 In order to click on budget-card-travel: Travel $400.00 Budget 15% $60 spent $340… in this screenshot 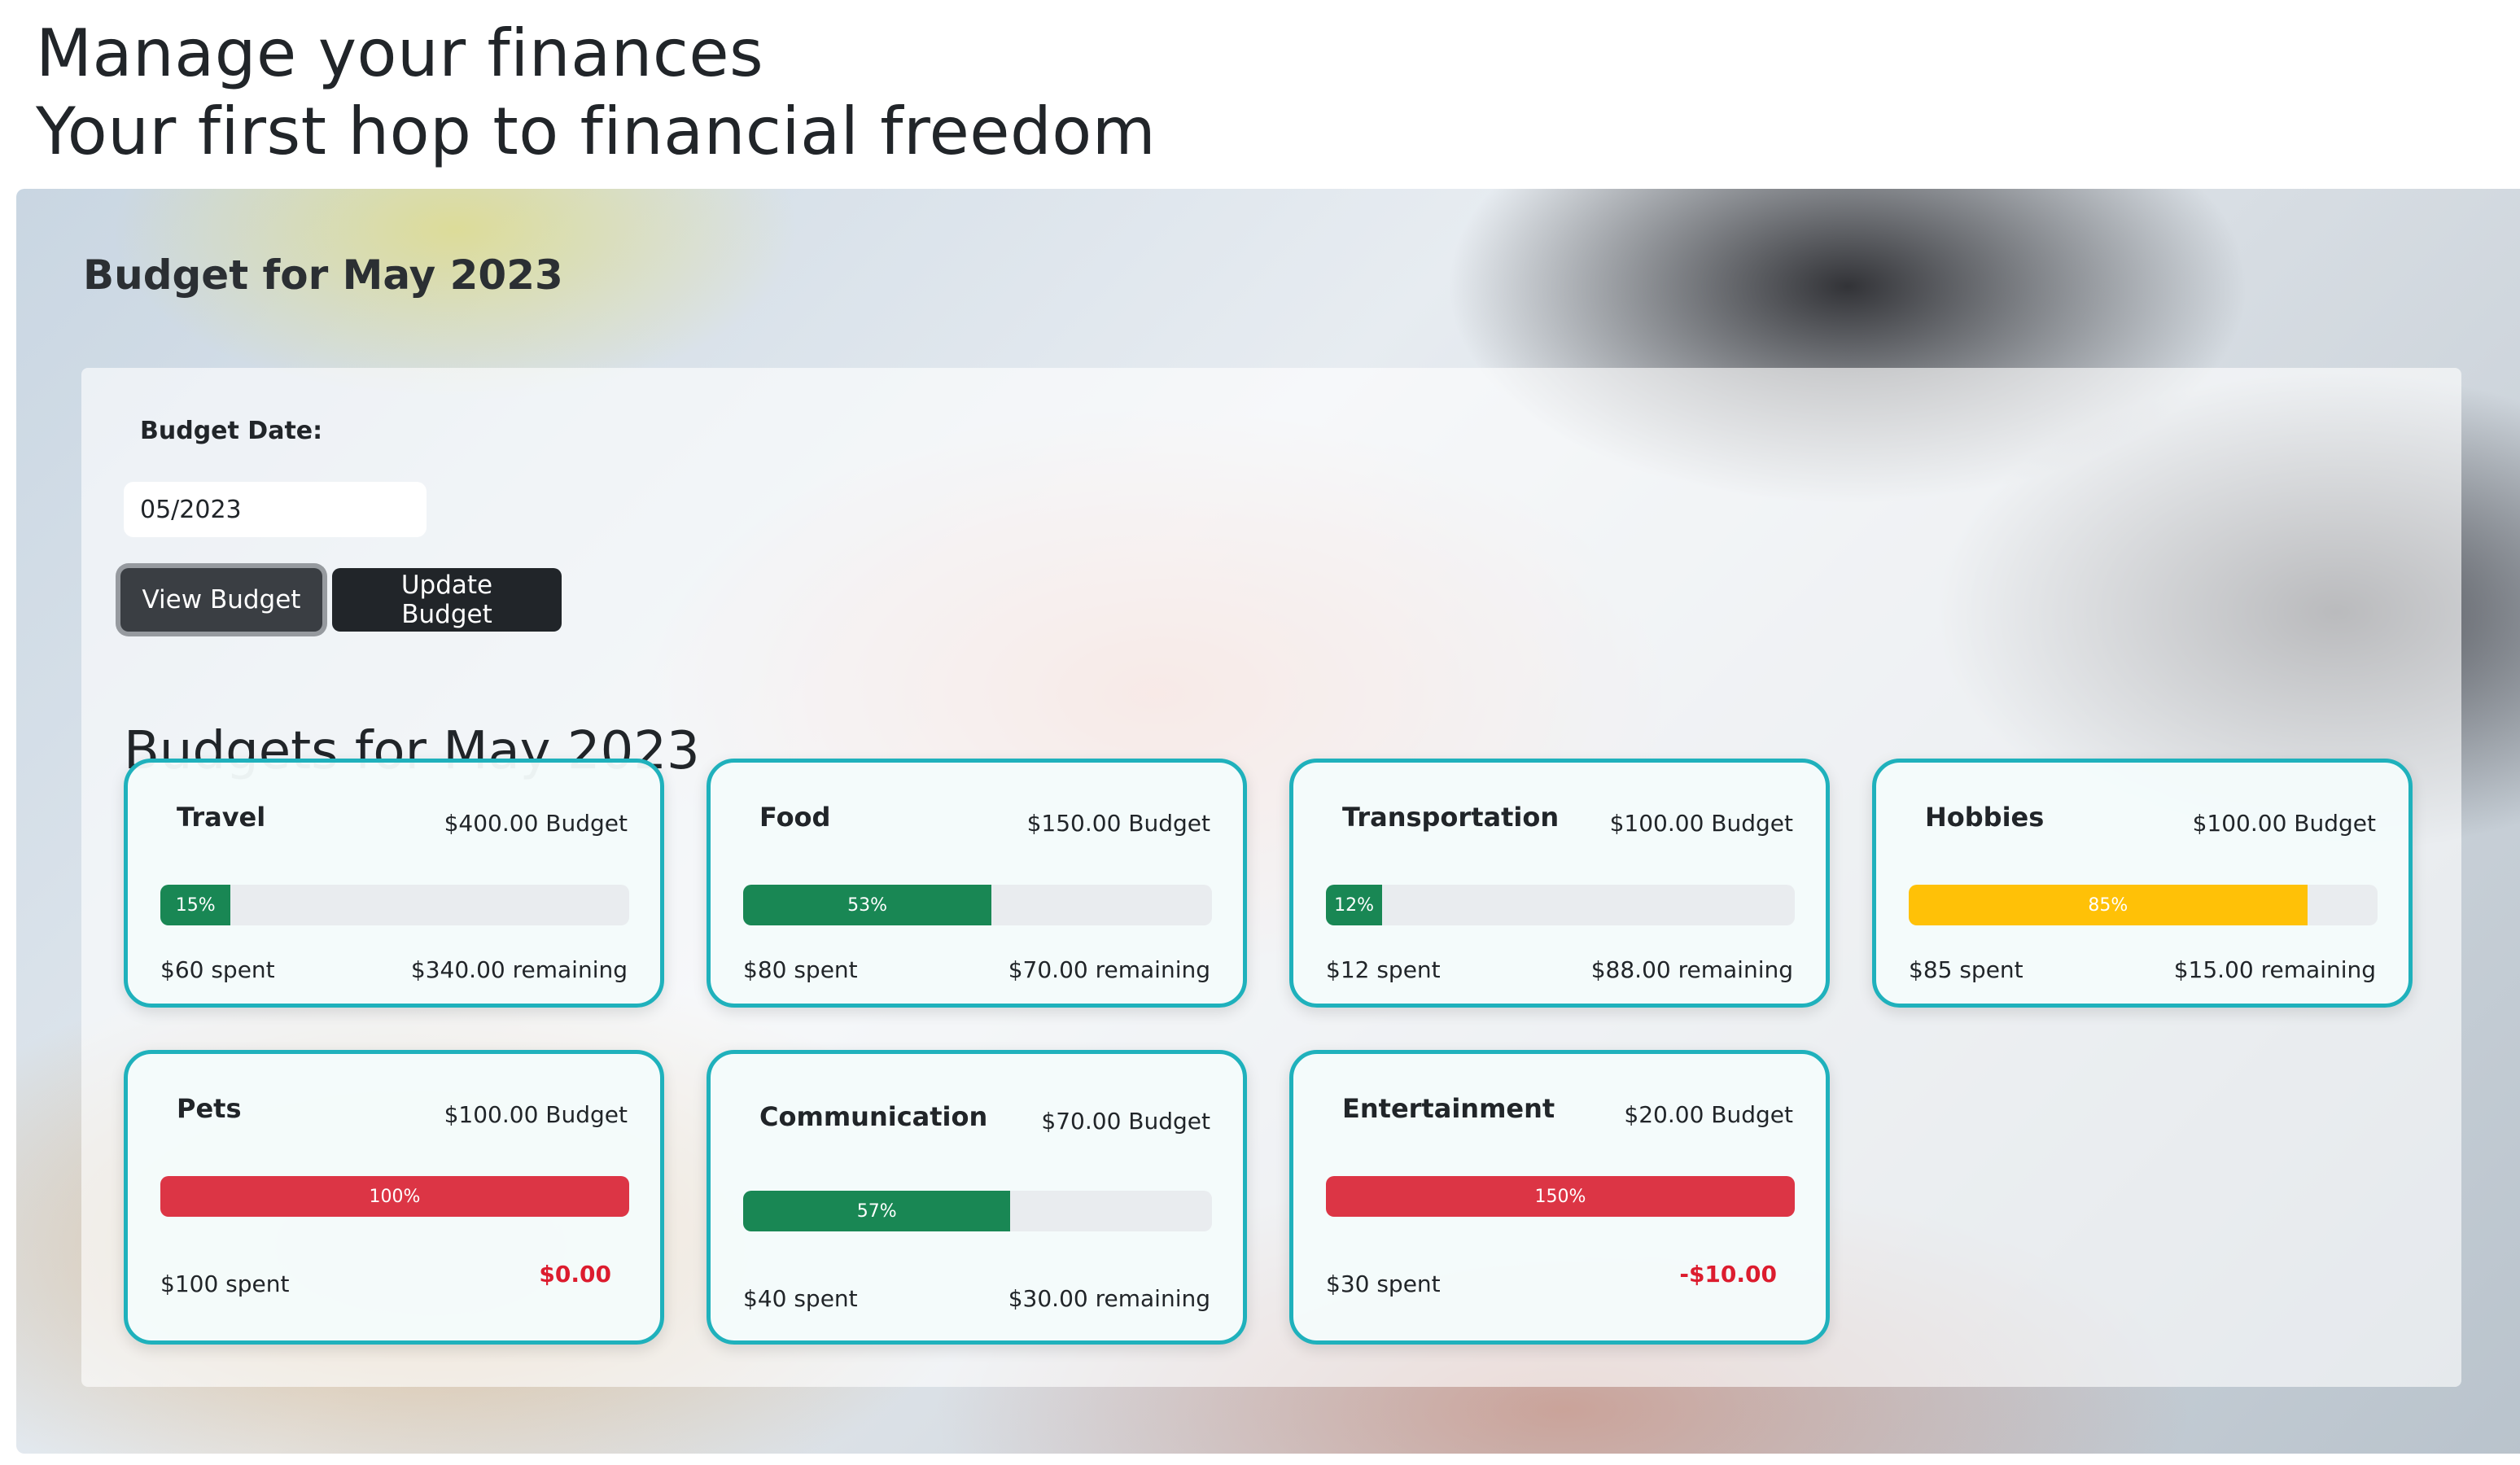, I will do `click(394, 883)`.